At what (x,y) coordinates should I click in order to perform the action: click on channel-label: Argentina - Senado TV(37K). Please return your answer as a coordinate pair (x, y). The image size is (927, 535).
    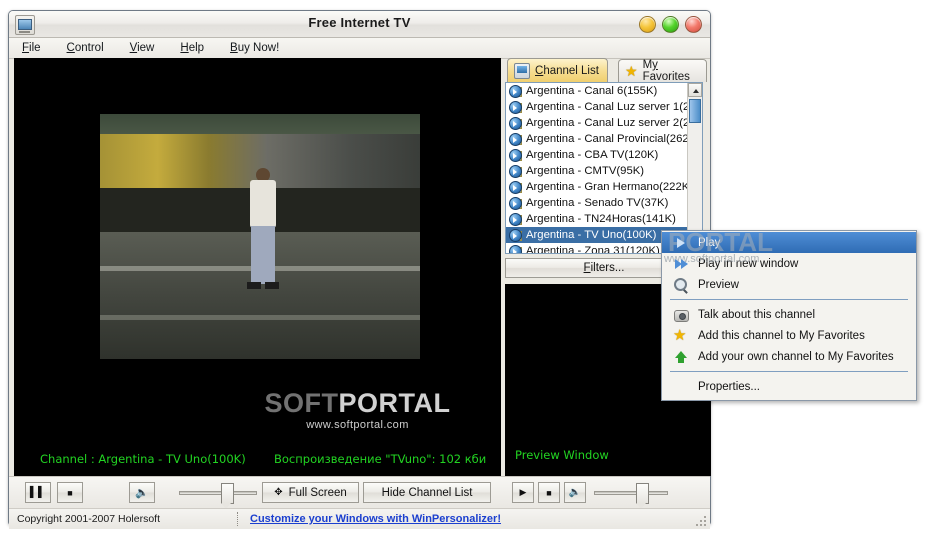
    Looking at the image, I should click on (597, 203).